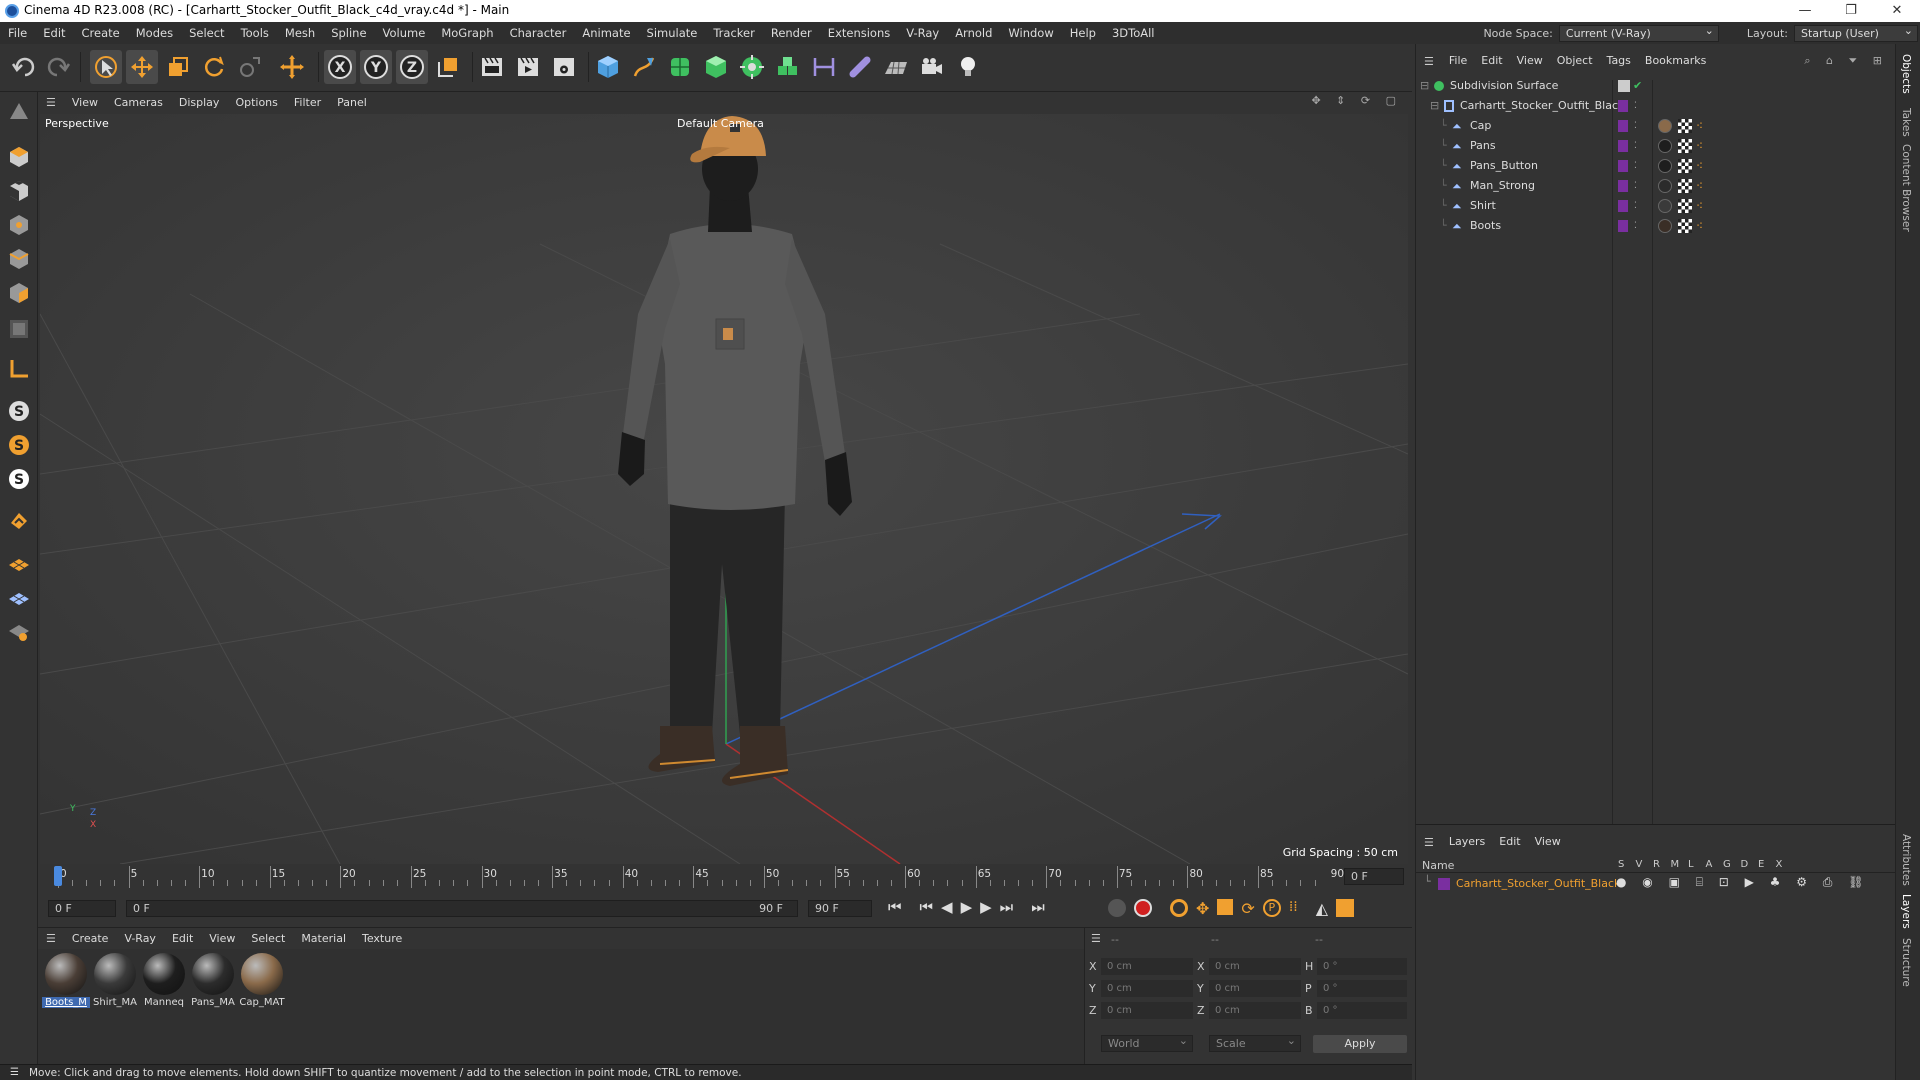 Image resolution: width=1920 pixels, height=1080 pixels. I want to click on layer-toggle-icons: ● ◉ ▣ ⌸ ⊡ ▶ ♣ ⚙ ⎙ ⛓, so click(1742, 882).